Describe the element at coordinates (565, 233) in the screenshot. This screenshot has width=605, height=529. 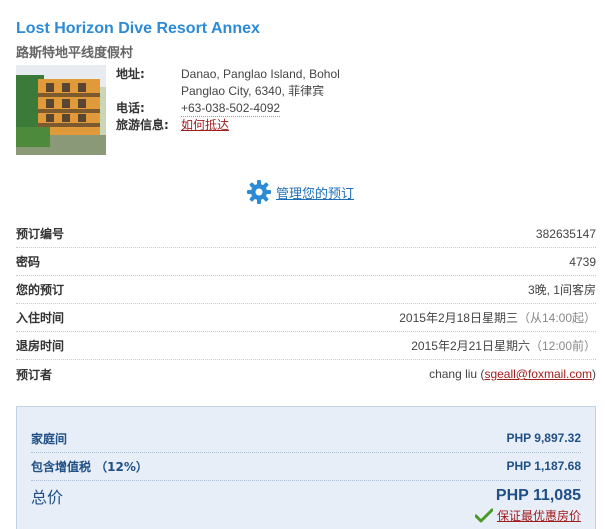
I see `booking-number-value: 382635147` at that location.